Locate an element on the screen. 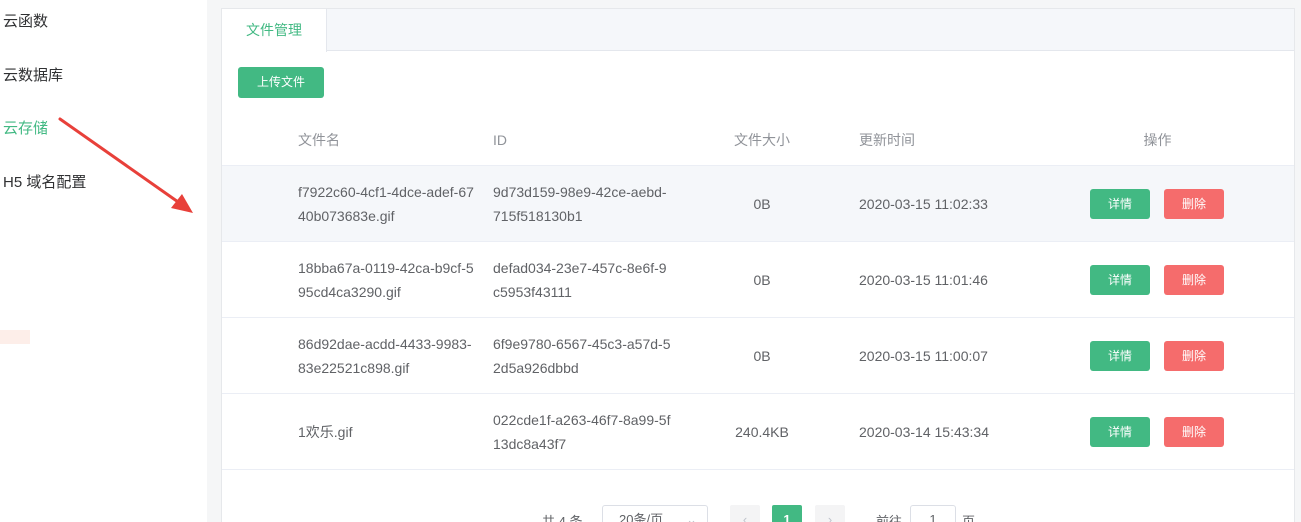 Image resolution: width=1301 pixels, height=522 pixels. prev-page-button: ‹ is located at coordinates (745, 513).